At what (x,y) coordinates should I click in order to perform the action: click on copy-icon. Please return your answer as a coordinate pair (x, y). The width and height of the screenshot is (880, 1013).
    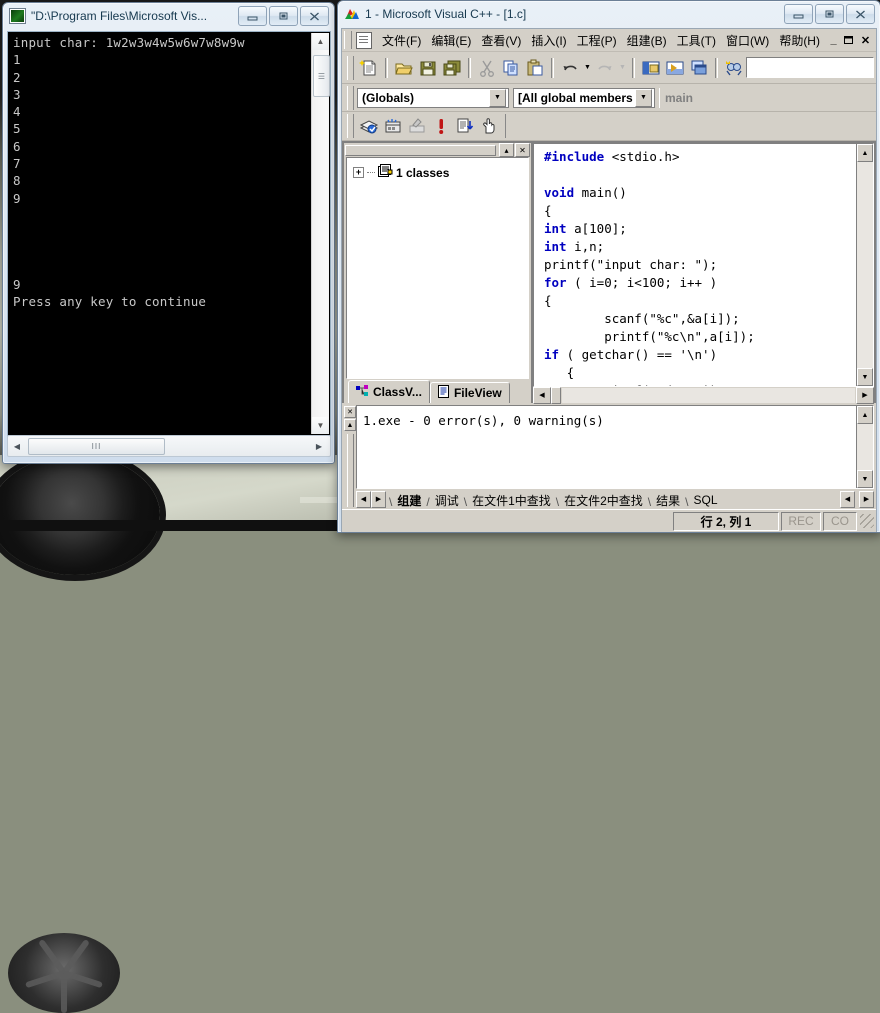
    Looking at the image, I should click on (511, 67).